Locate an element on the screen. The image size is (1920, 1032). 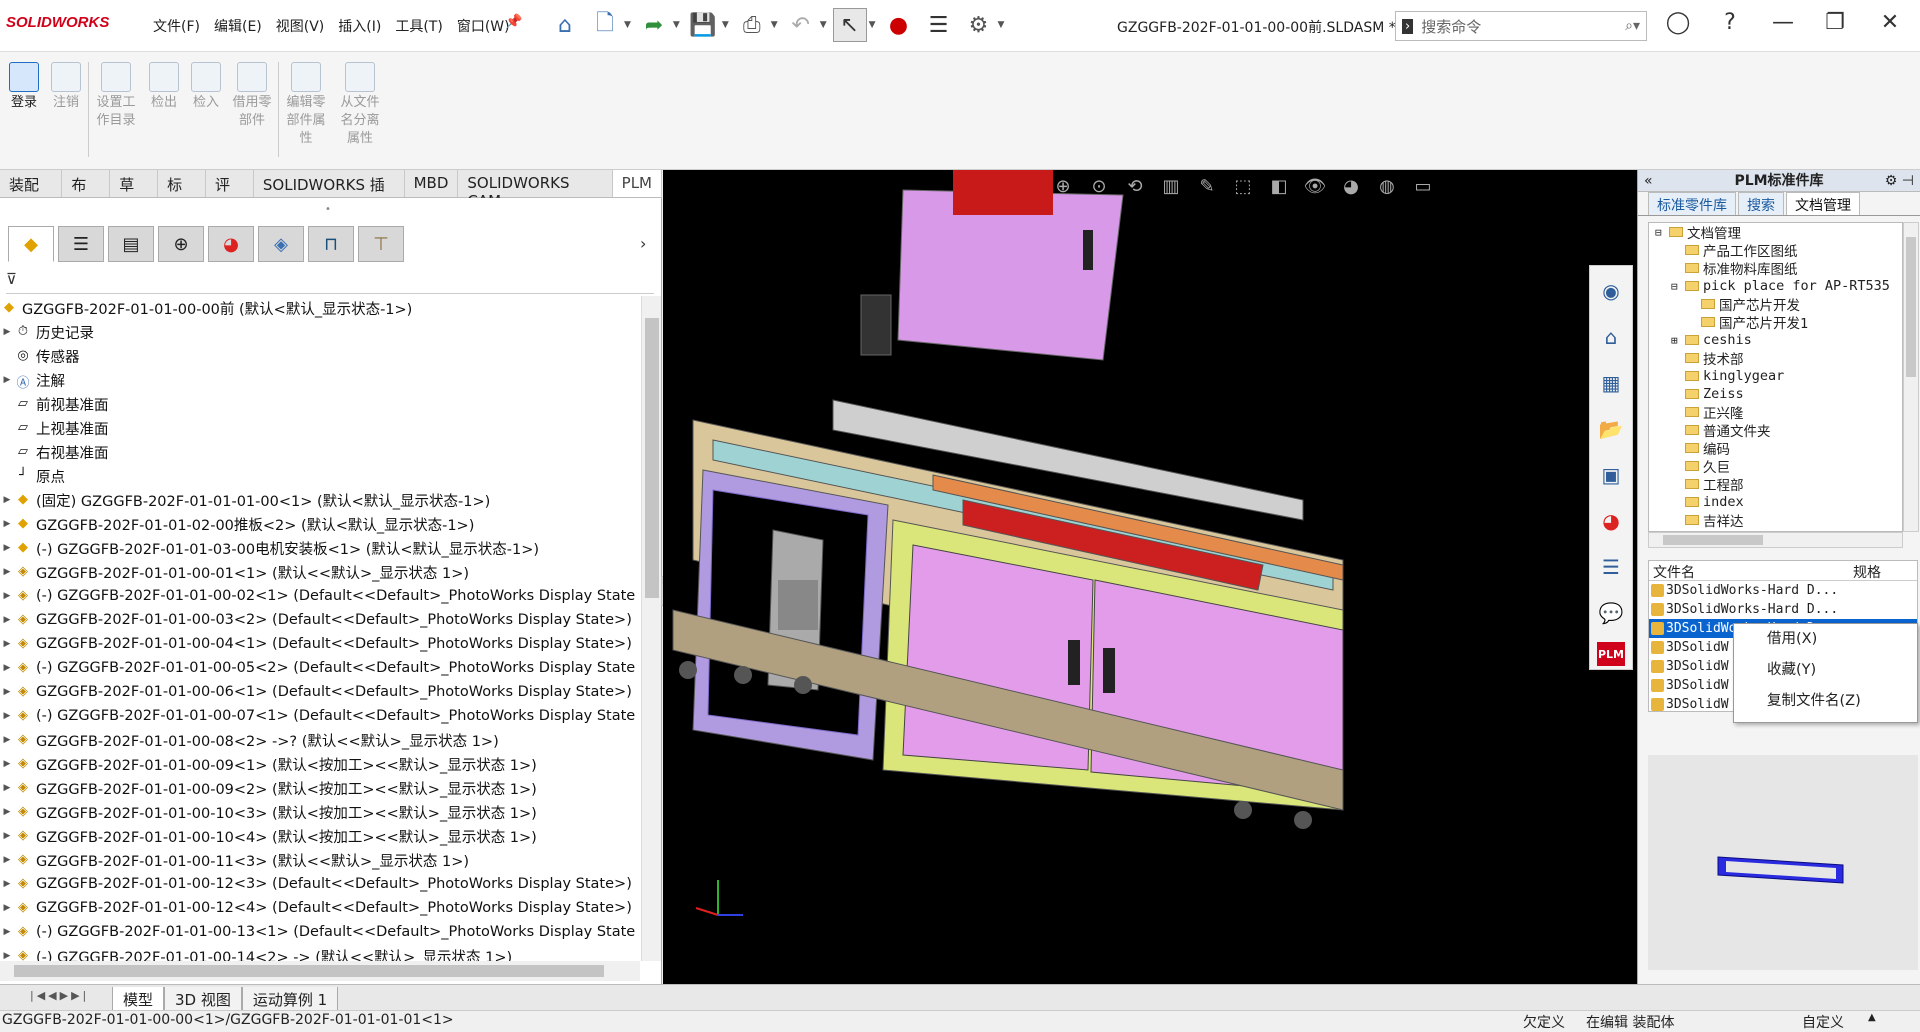
view-palette-icon: ▣ is located at coordinates (1611, 475).